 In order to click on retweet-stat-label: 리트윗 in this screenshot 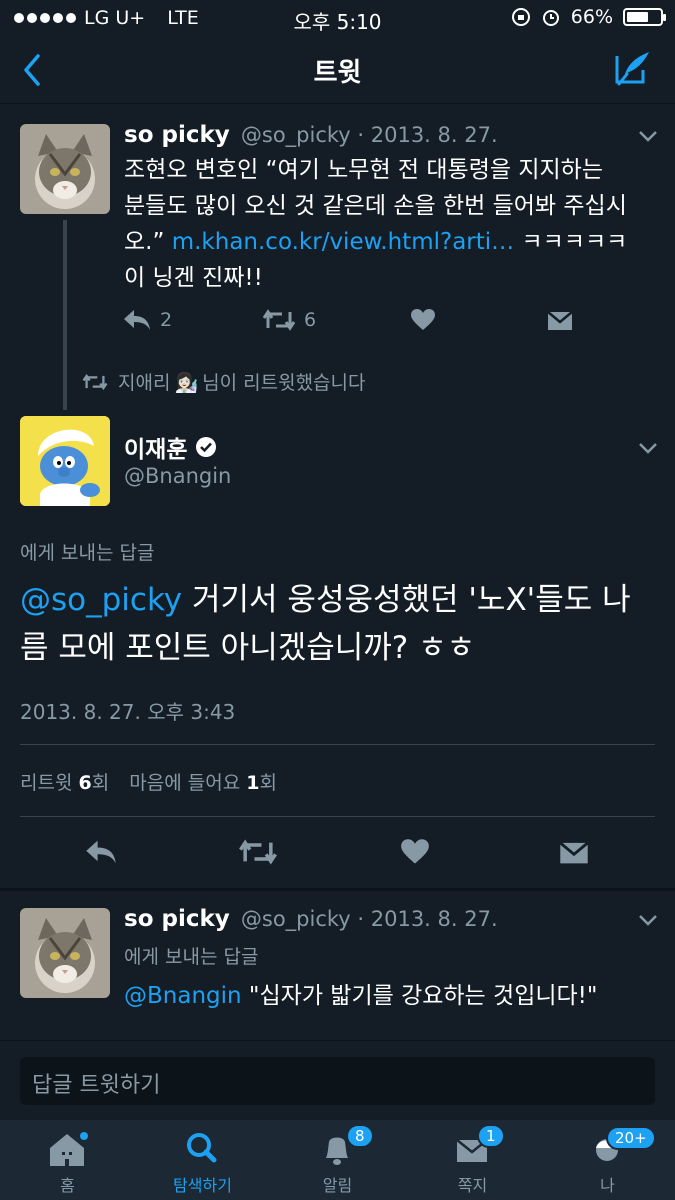, I will do `click(49, 783)`.